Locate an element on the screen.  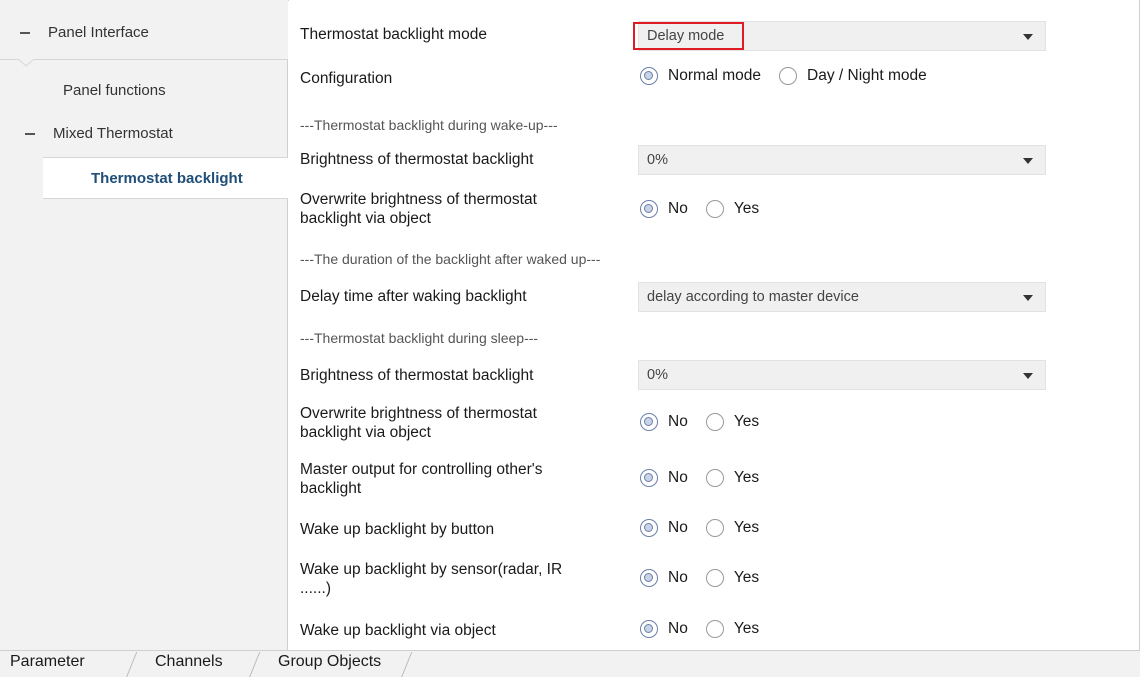
overwrite-wake-radio-group: No Yes is located at coordinates (708, 209).